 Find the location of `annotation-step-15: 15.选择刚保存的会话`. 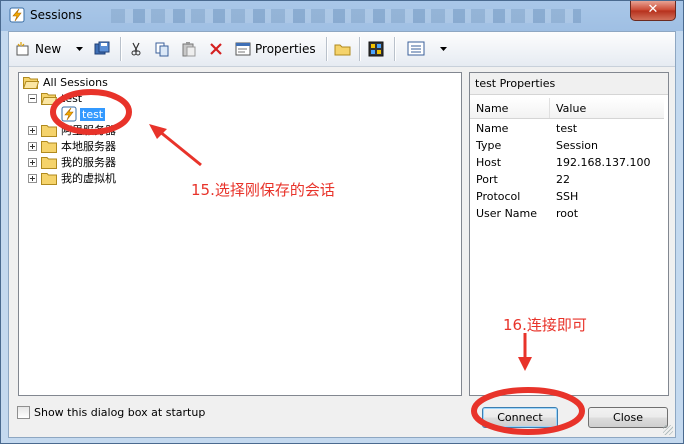

annotation-step-15: 15.选择刚保存的会话 is located at coordinates (263, 190).